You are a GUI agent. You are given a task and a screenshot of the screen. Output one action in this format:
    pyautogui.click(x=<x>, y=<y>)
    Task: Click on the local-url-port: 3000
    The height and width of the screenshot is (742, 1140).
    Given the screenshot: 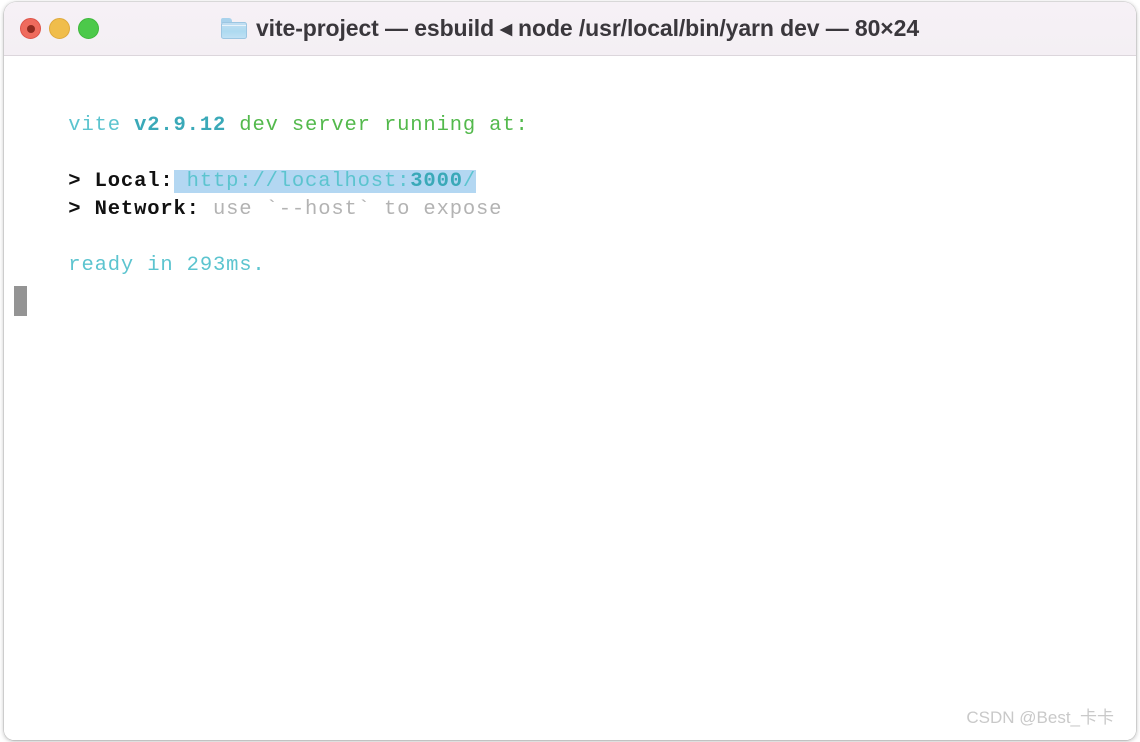 What is the action you would take?
    pyautogui.click(x=436, y=181)
    